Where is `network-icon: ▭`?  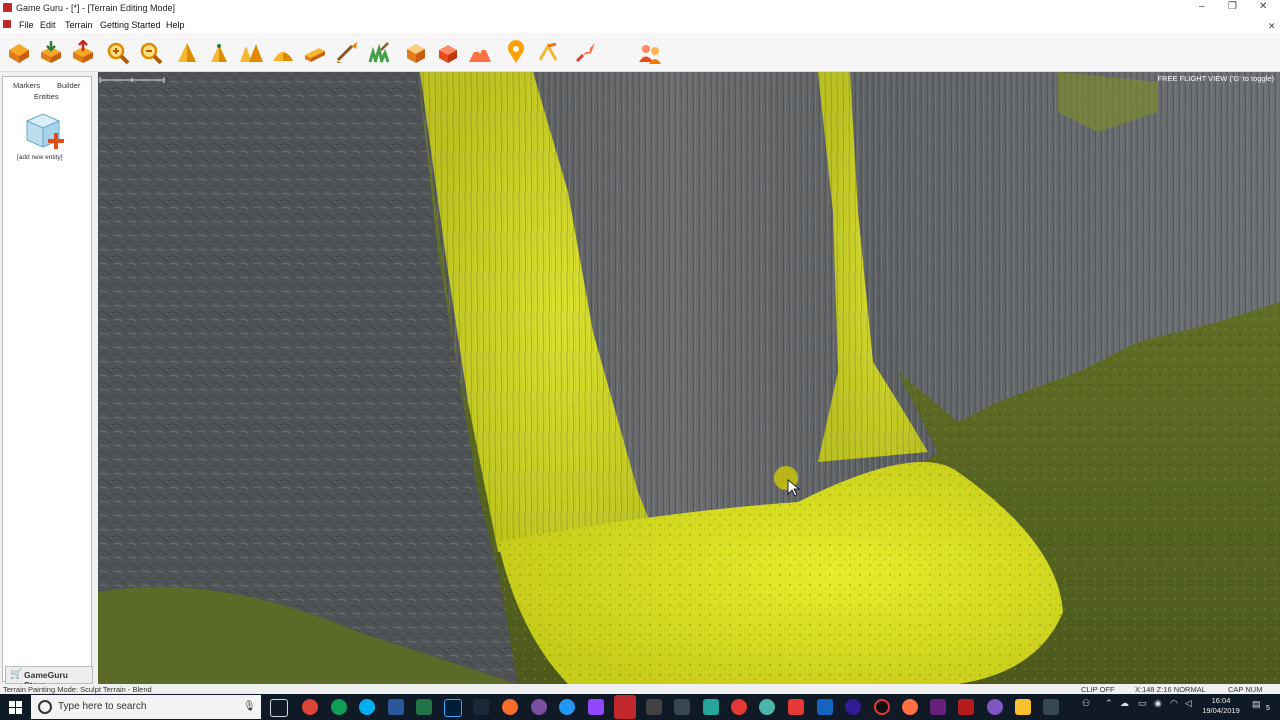 network-icon: ▭ is located at coordinates (1142, 703).